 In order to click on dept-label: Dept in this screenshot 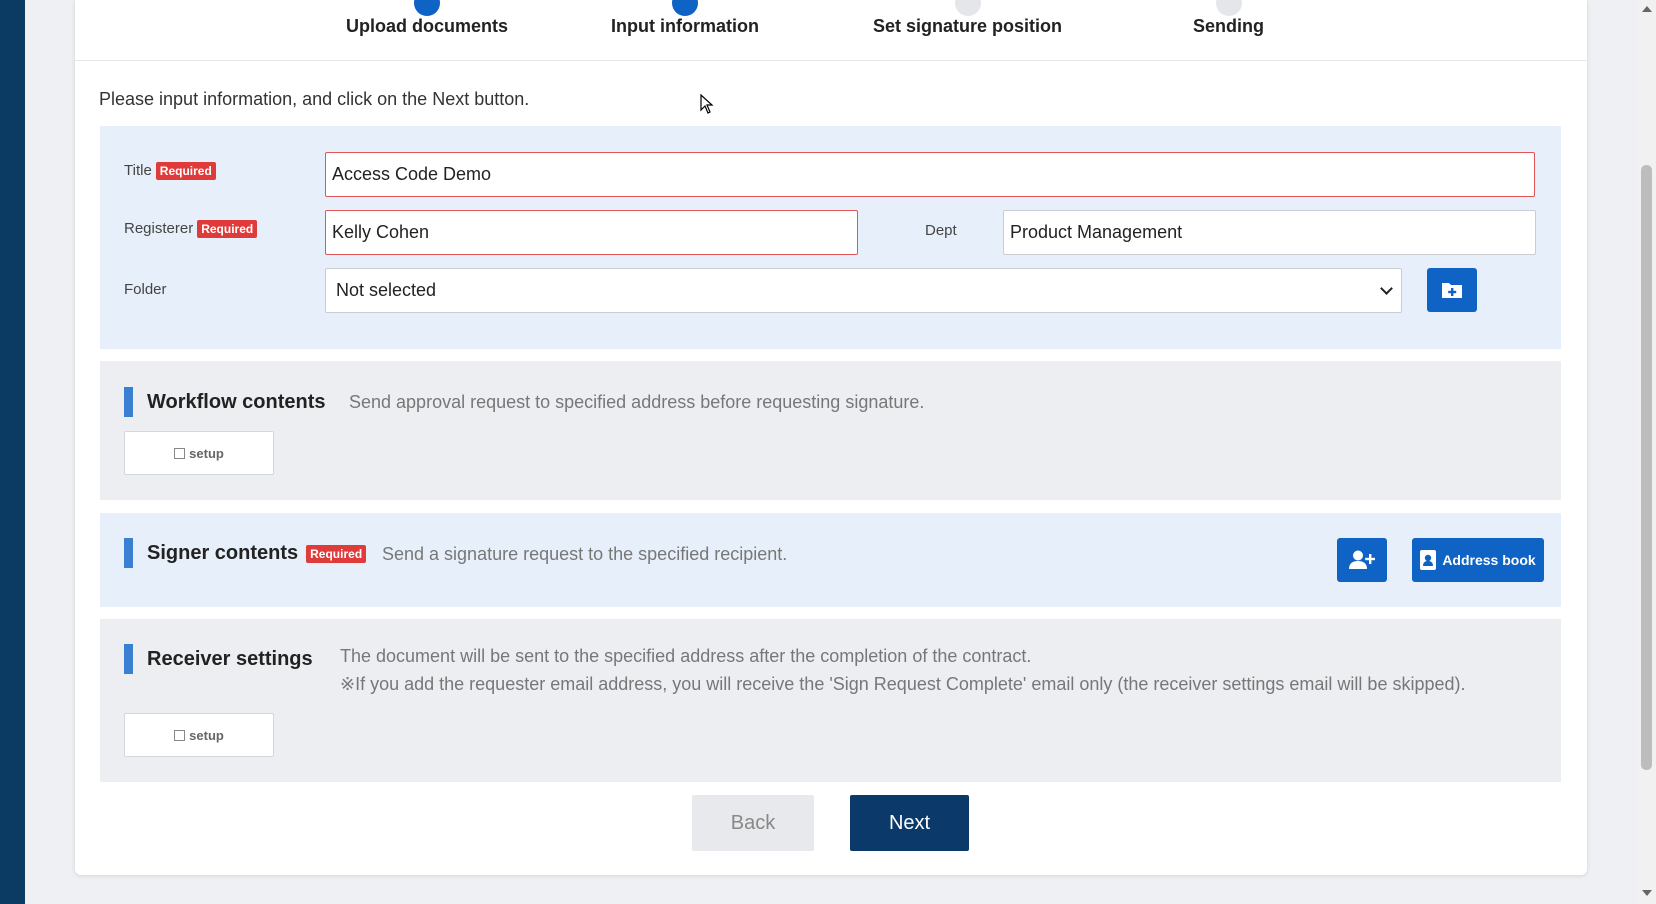, I will do `click(941, 230)`.